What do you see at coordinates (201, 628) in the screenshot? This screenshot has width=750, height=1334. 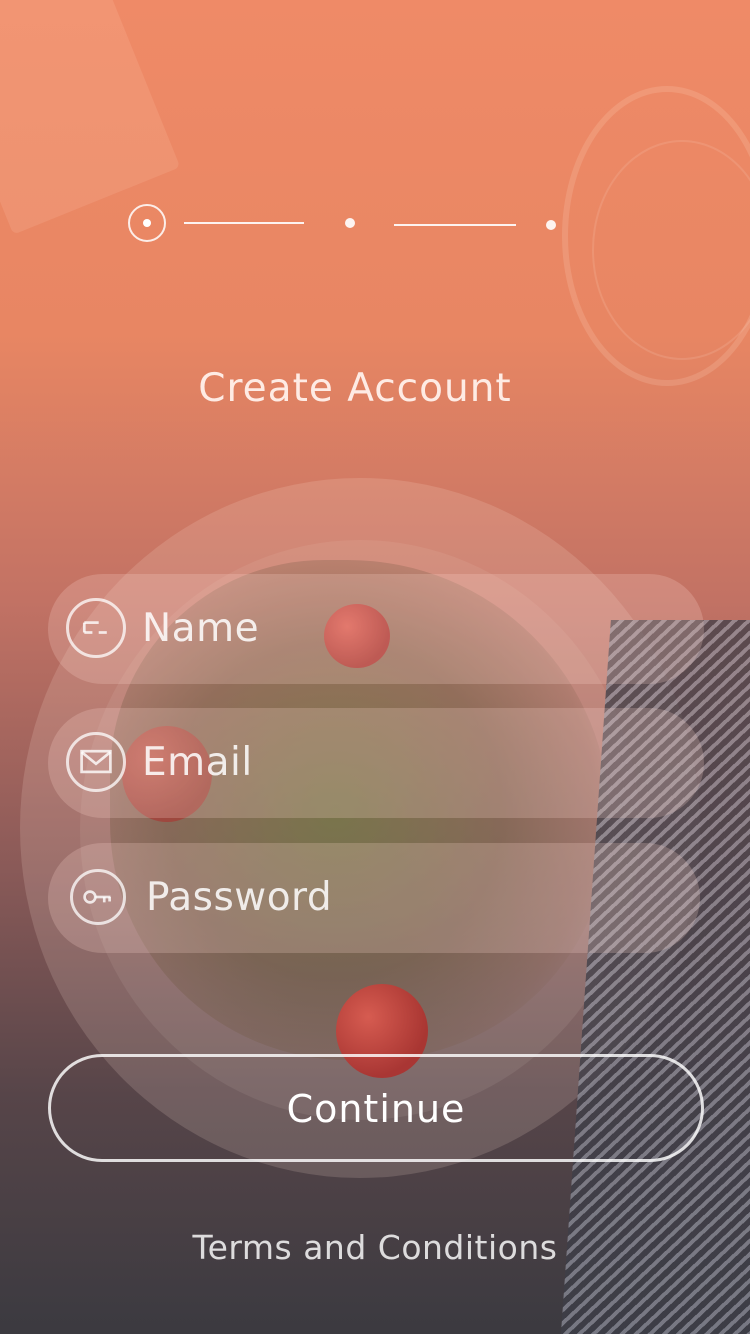 I see `name-field-placeholder: Name` at bounding box center [201, 628].